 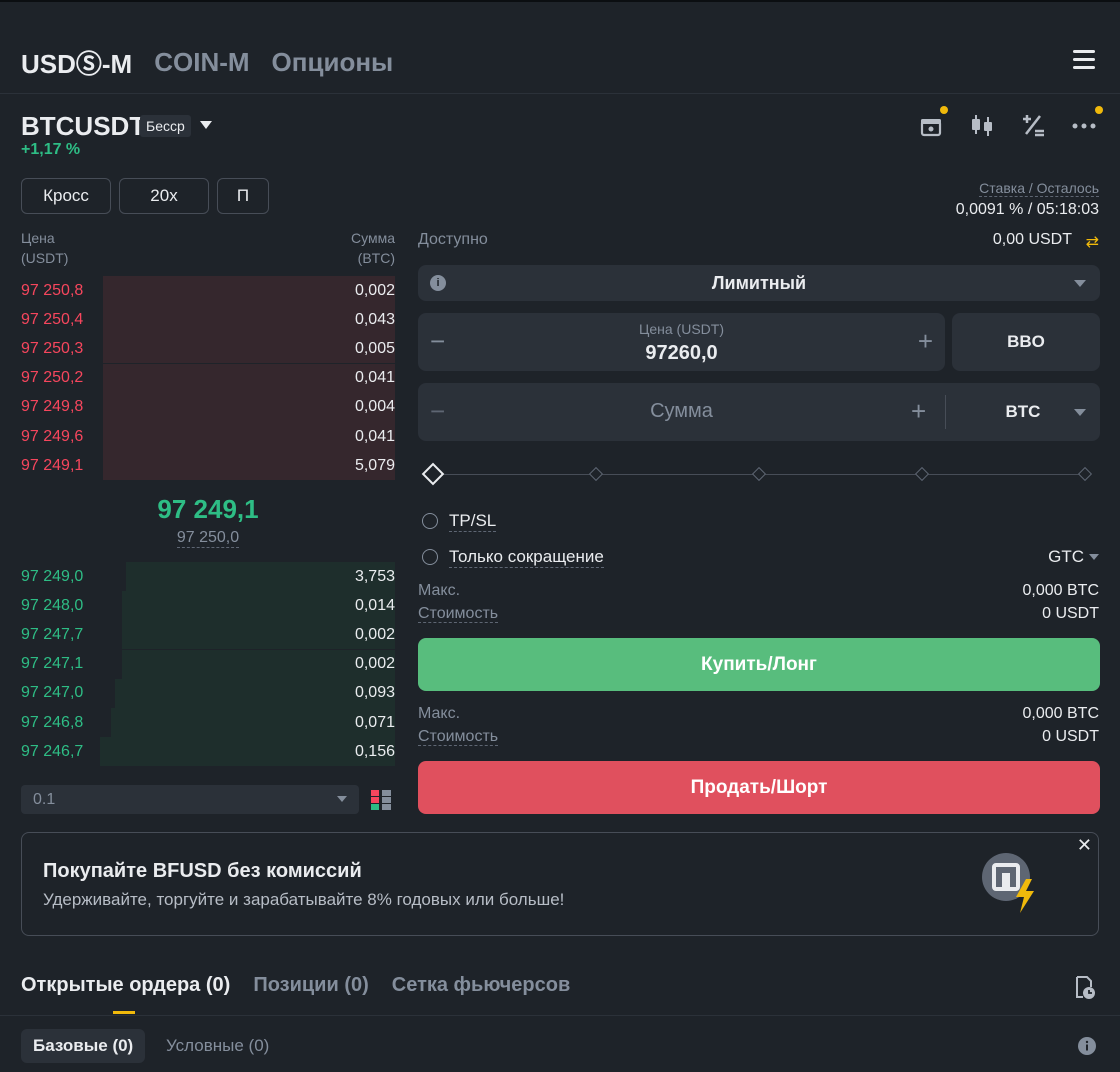 I want to click on mark-price: 97 250,0, so click(x=208, y=538).